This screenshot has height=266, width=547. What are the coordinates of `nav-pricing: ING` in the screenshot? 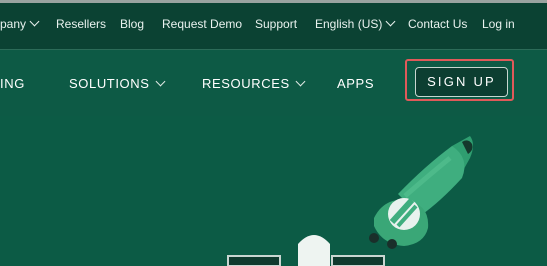 It's located at (12, 84).